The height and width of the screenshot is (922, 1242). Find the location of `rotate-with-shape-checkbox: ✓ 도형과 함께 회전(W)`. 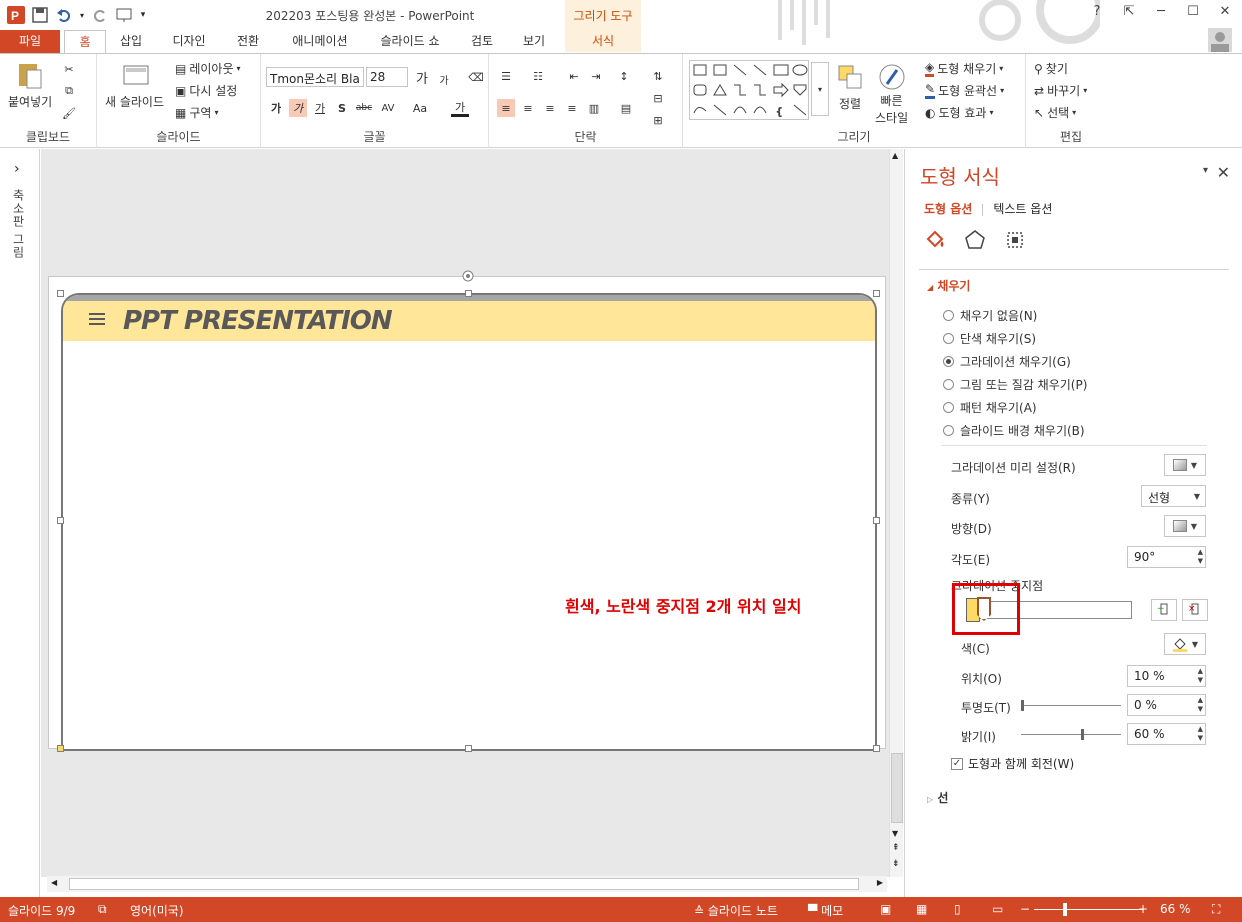

rotate-with-shape-checkbox: ✓ 도형과 함께 회전(W) is located at coordinates (1012, 763).